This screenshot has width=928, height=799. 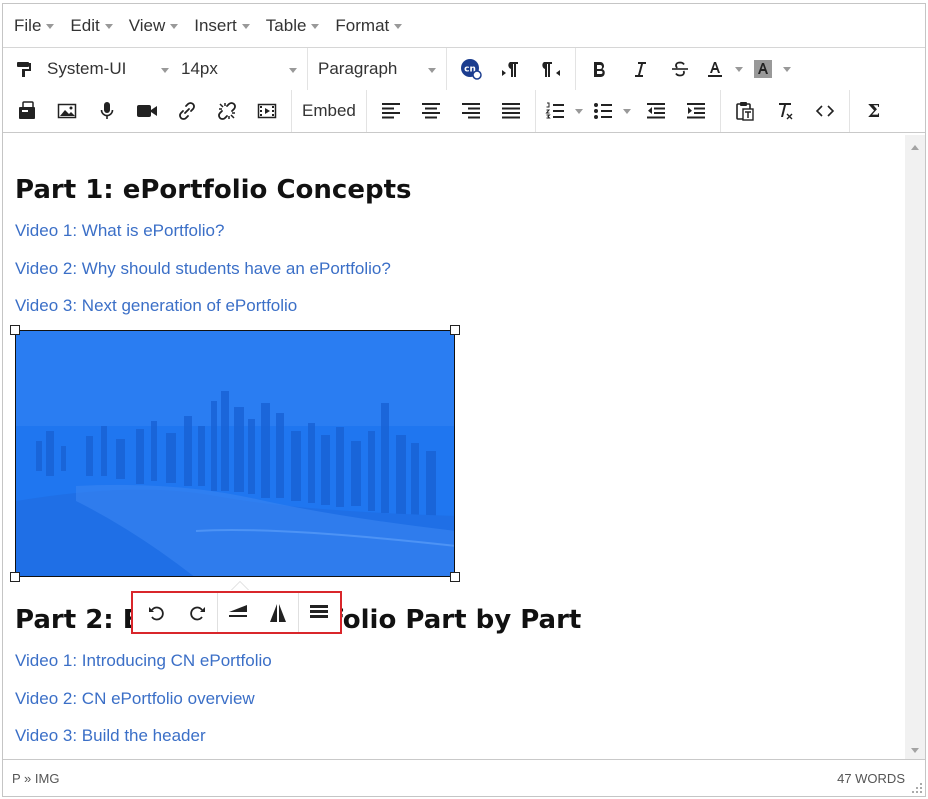 What do you see at coordinates (358, 68) in the screenshot?
I see `block-format-value: Paragraph` at bounding box center [358, 68].